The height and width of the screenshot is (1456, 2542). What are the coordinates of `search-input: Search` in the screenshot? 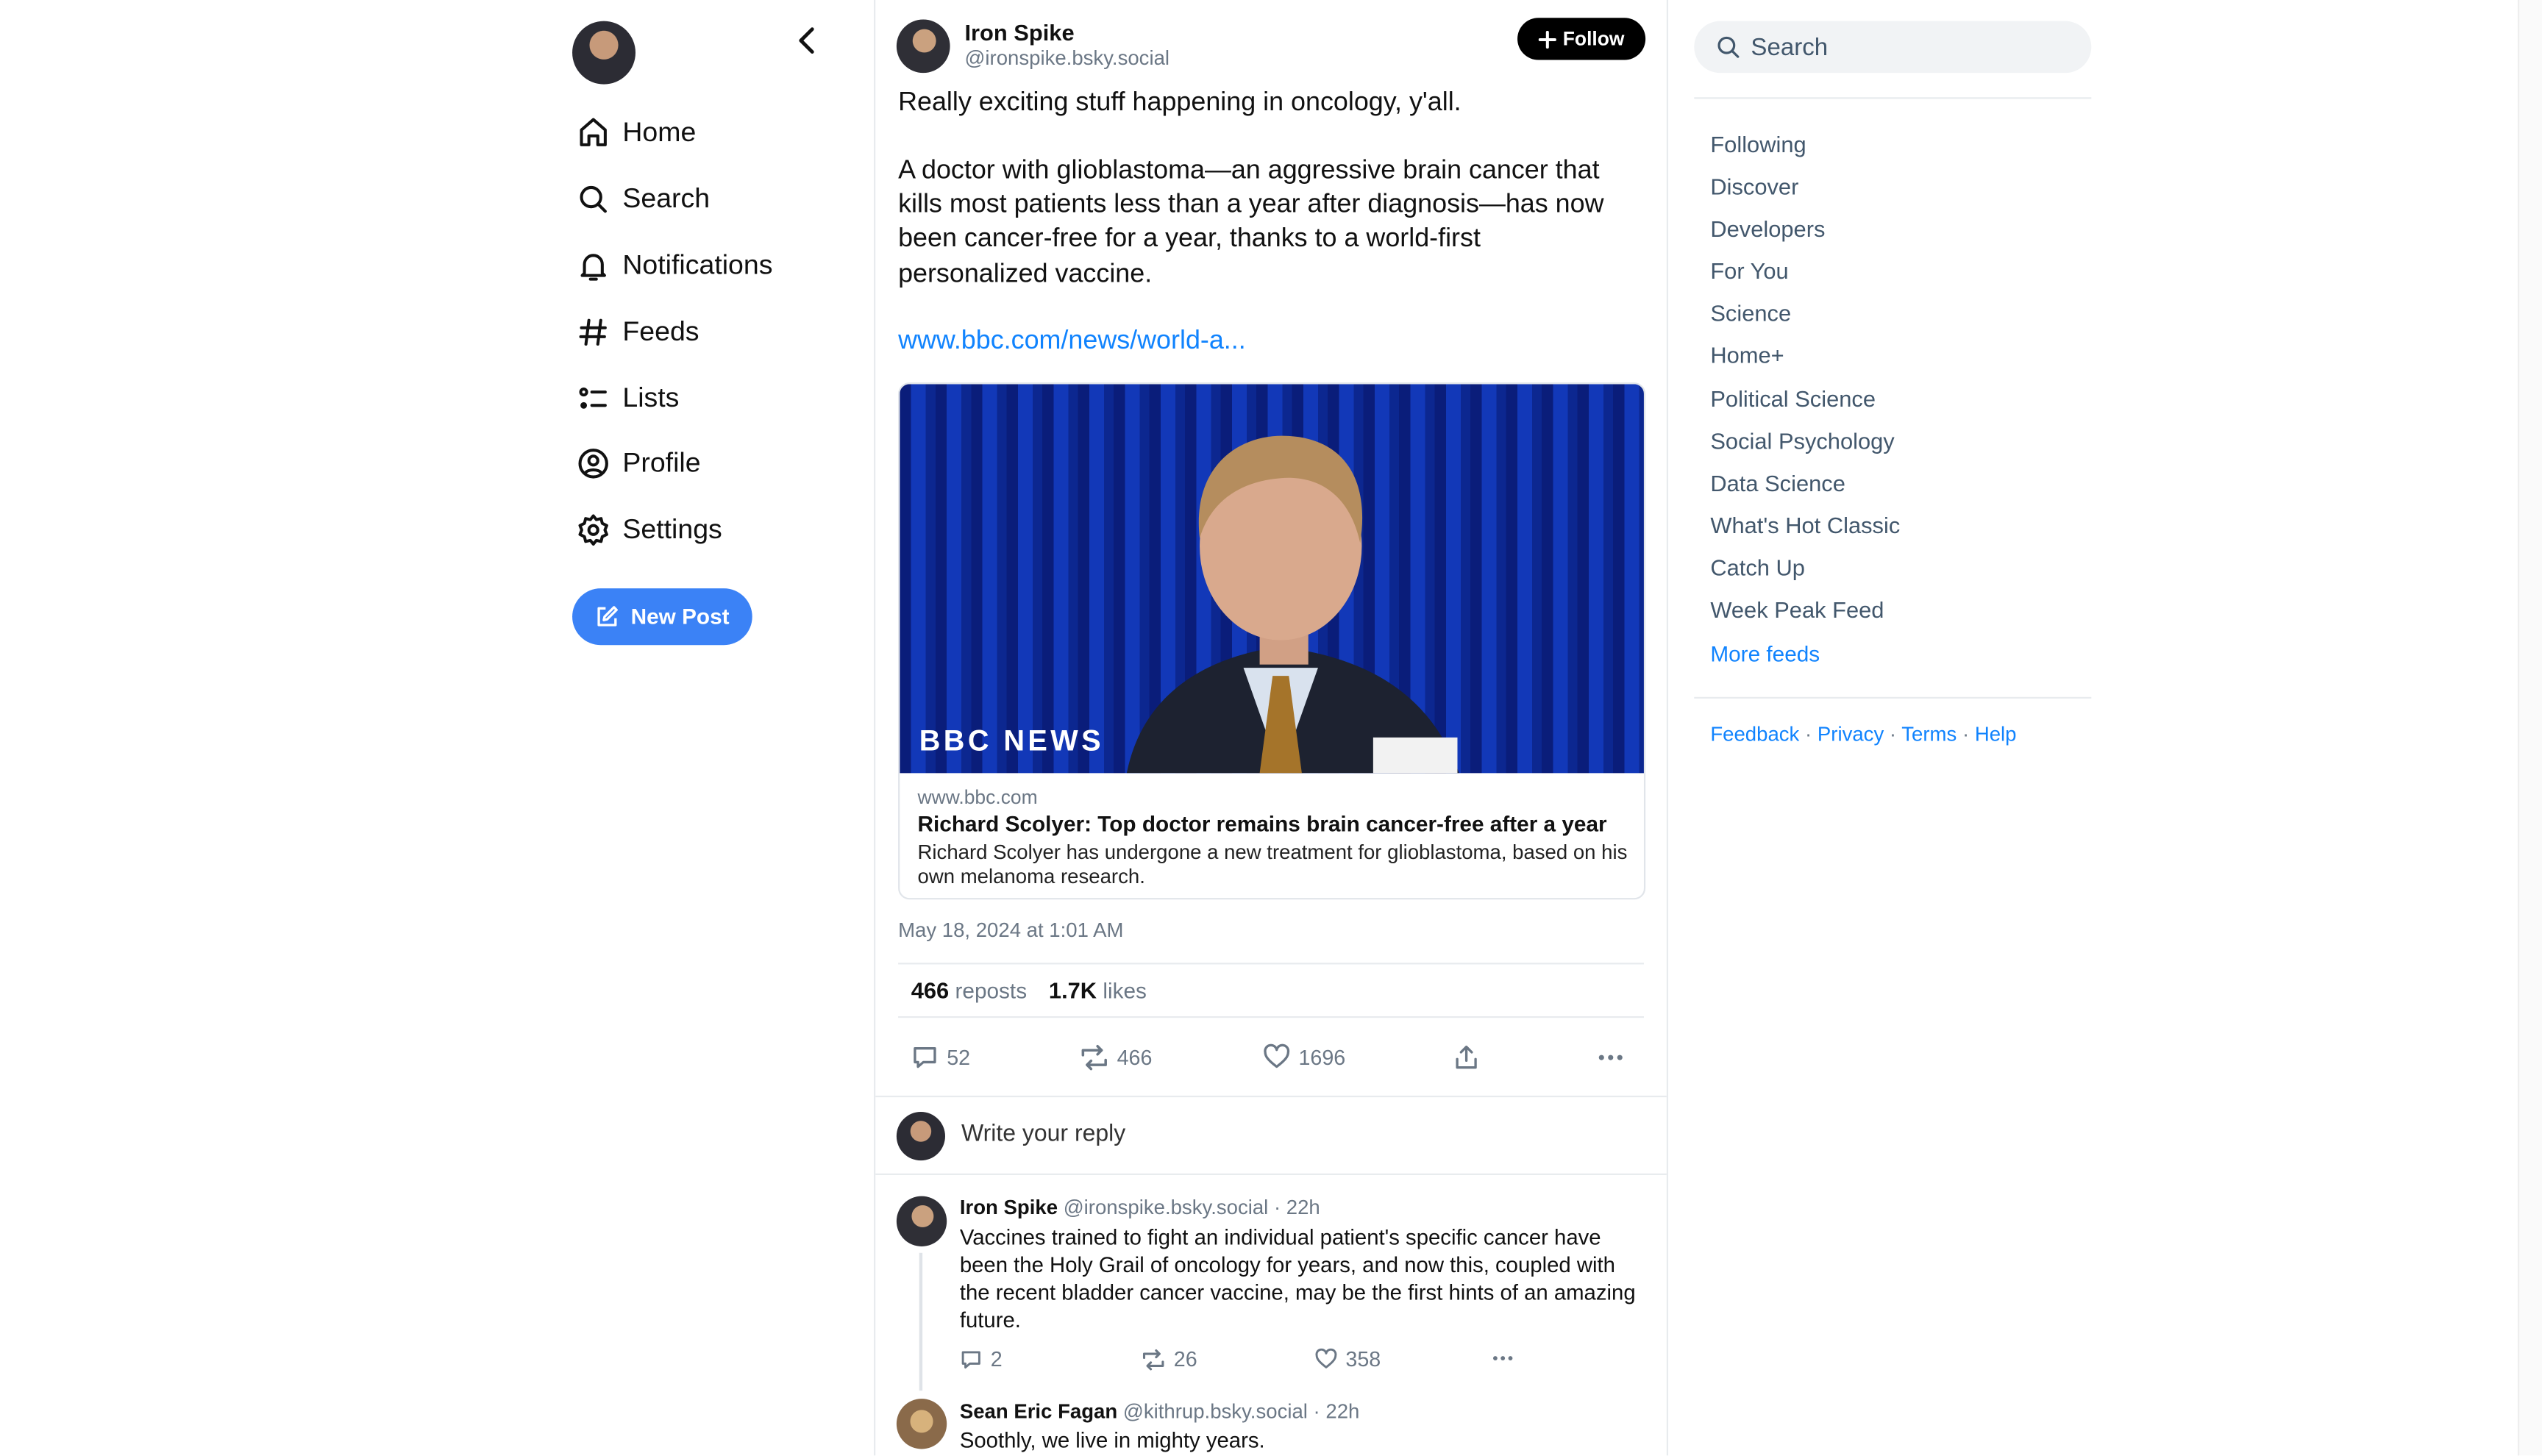 It's located at (1893, 47).